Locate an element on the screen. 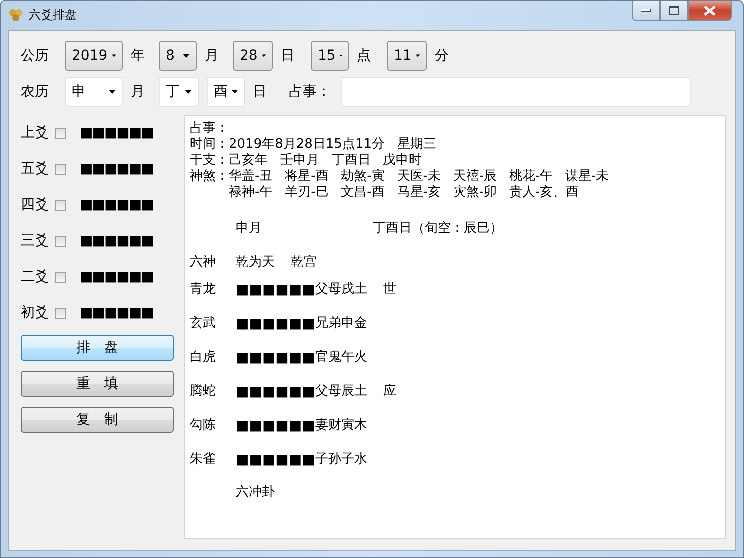 The width and height of the screenshot is (744, 558). shensha-label: 神煞： is located at coordinates (209, 177).